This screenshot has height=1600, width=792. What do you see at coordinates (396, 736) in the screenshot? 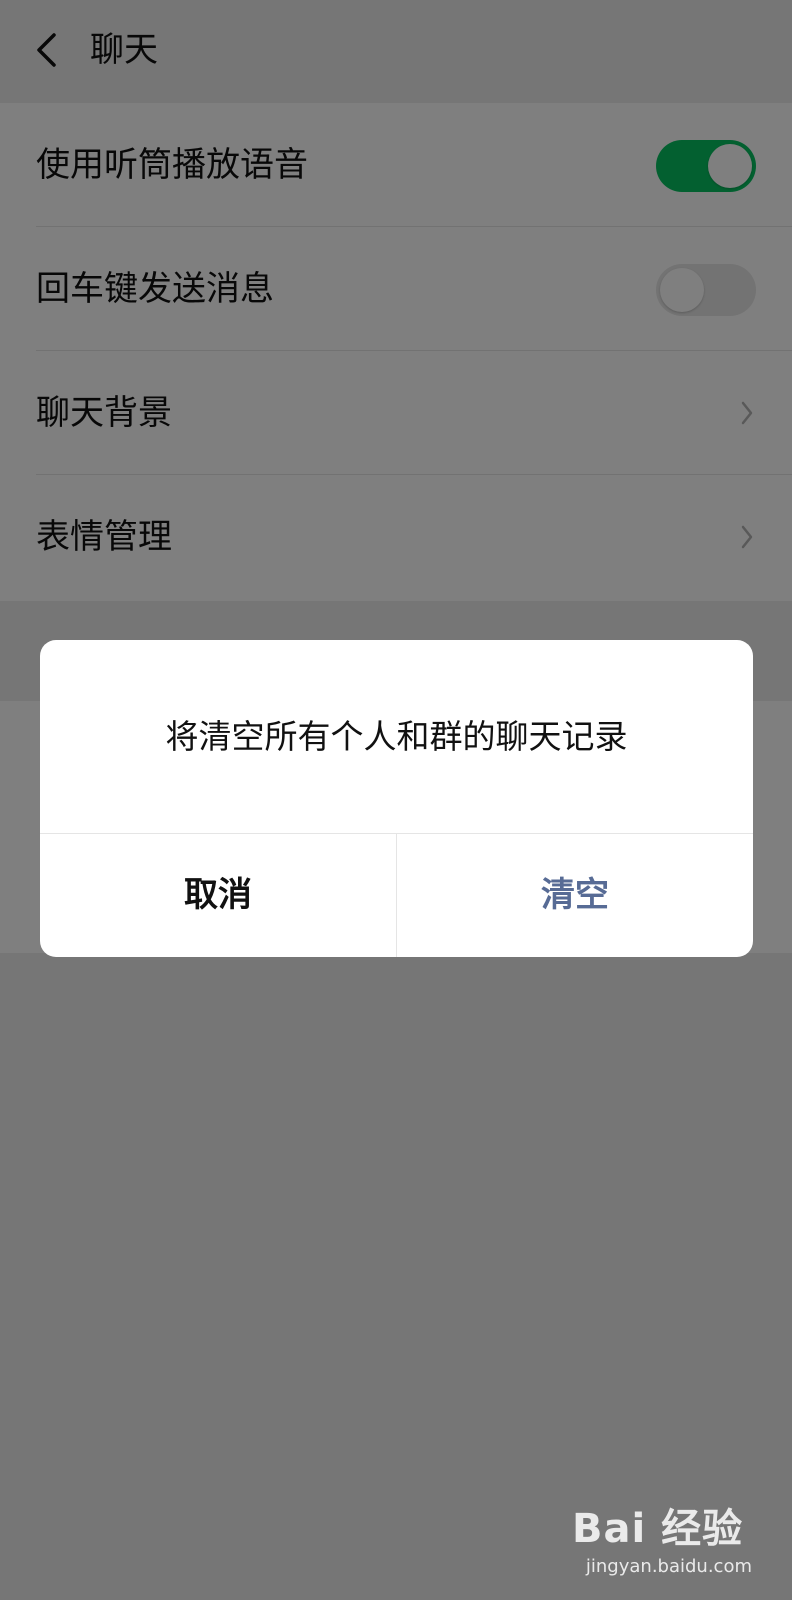
I see `dialog-message: 将清空所有个人和群的聊天记录` at bounding box center [396, 736].